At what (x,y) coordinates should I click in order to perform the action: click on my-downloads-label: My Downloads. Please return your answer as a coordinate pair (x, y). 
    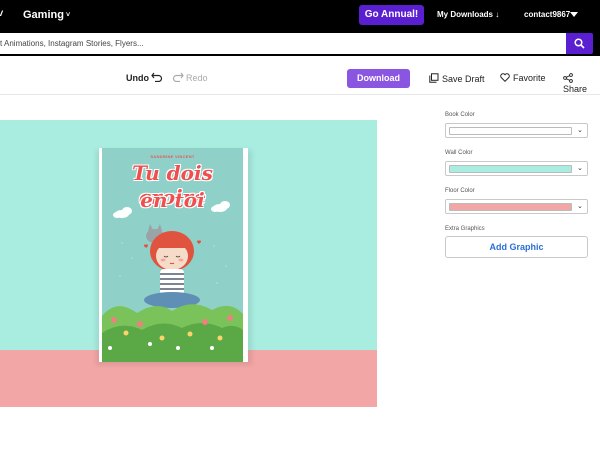
    Looking at the image, I should click on (465, 14).